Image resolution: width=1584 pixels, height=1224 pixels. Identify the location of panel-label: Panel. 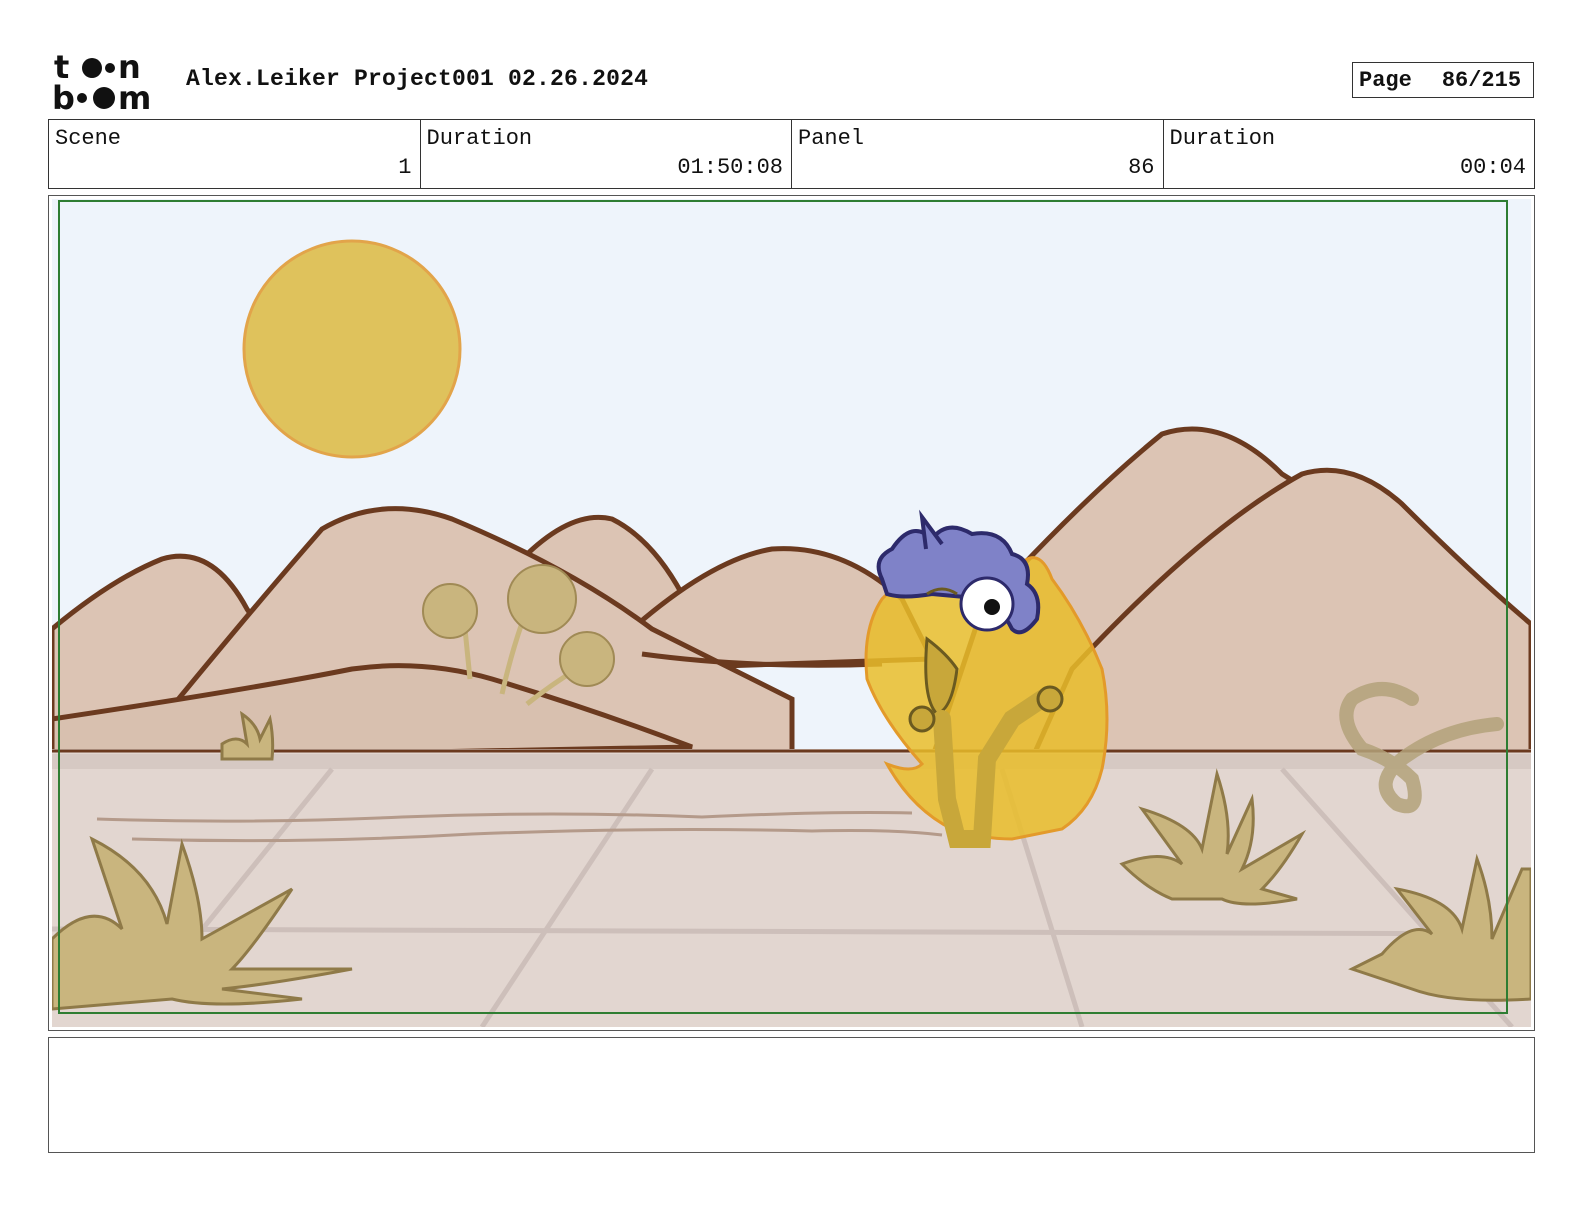
(831, 138).